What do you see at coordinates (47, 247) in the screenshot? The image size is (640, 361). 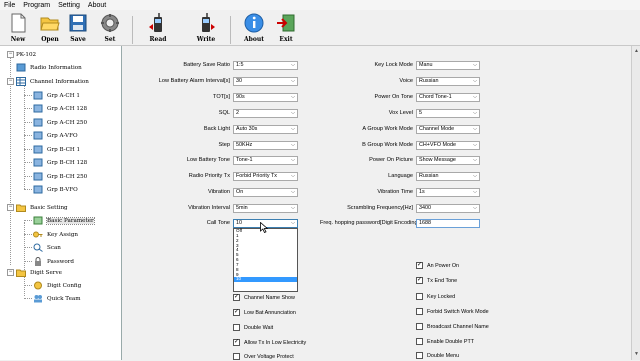 I see `tree-node-scan: Scan` at bounding box center [47, 247].